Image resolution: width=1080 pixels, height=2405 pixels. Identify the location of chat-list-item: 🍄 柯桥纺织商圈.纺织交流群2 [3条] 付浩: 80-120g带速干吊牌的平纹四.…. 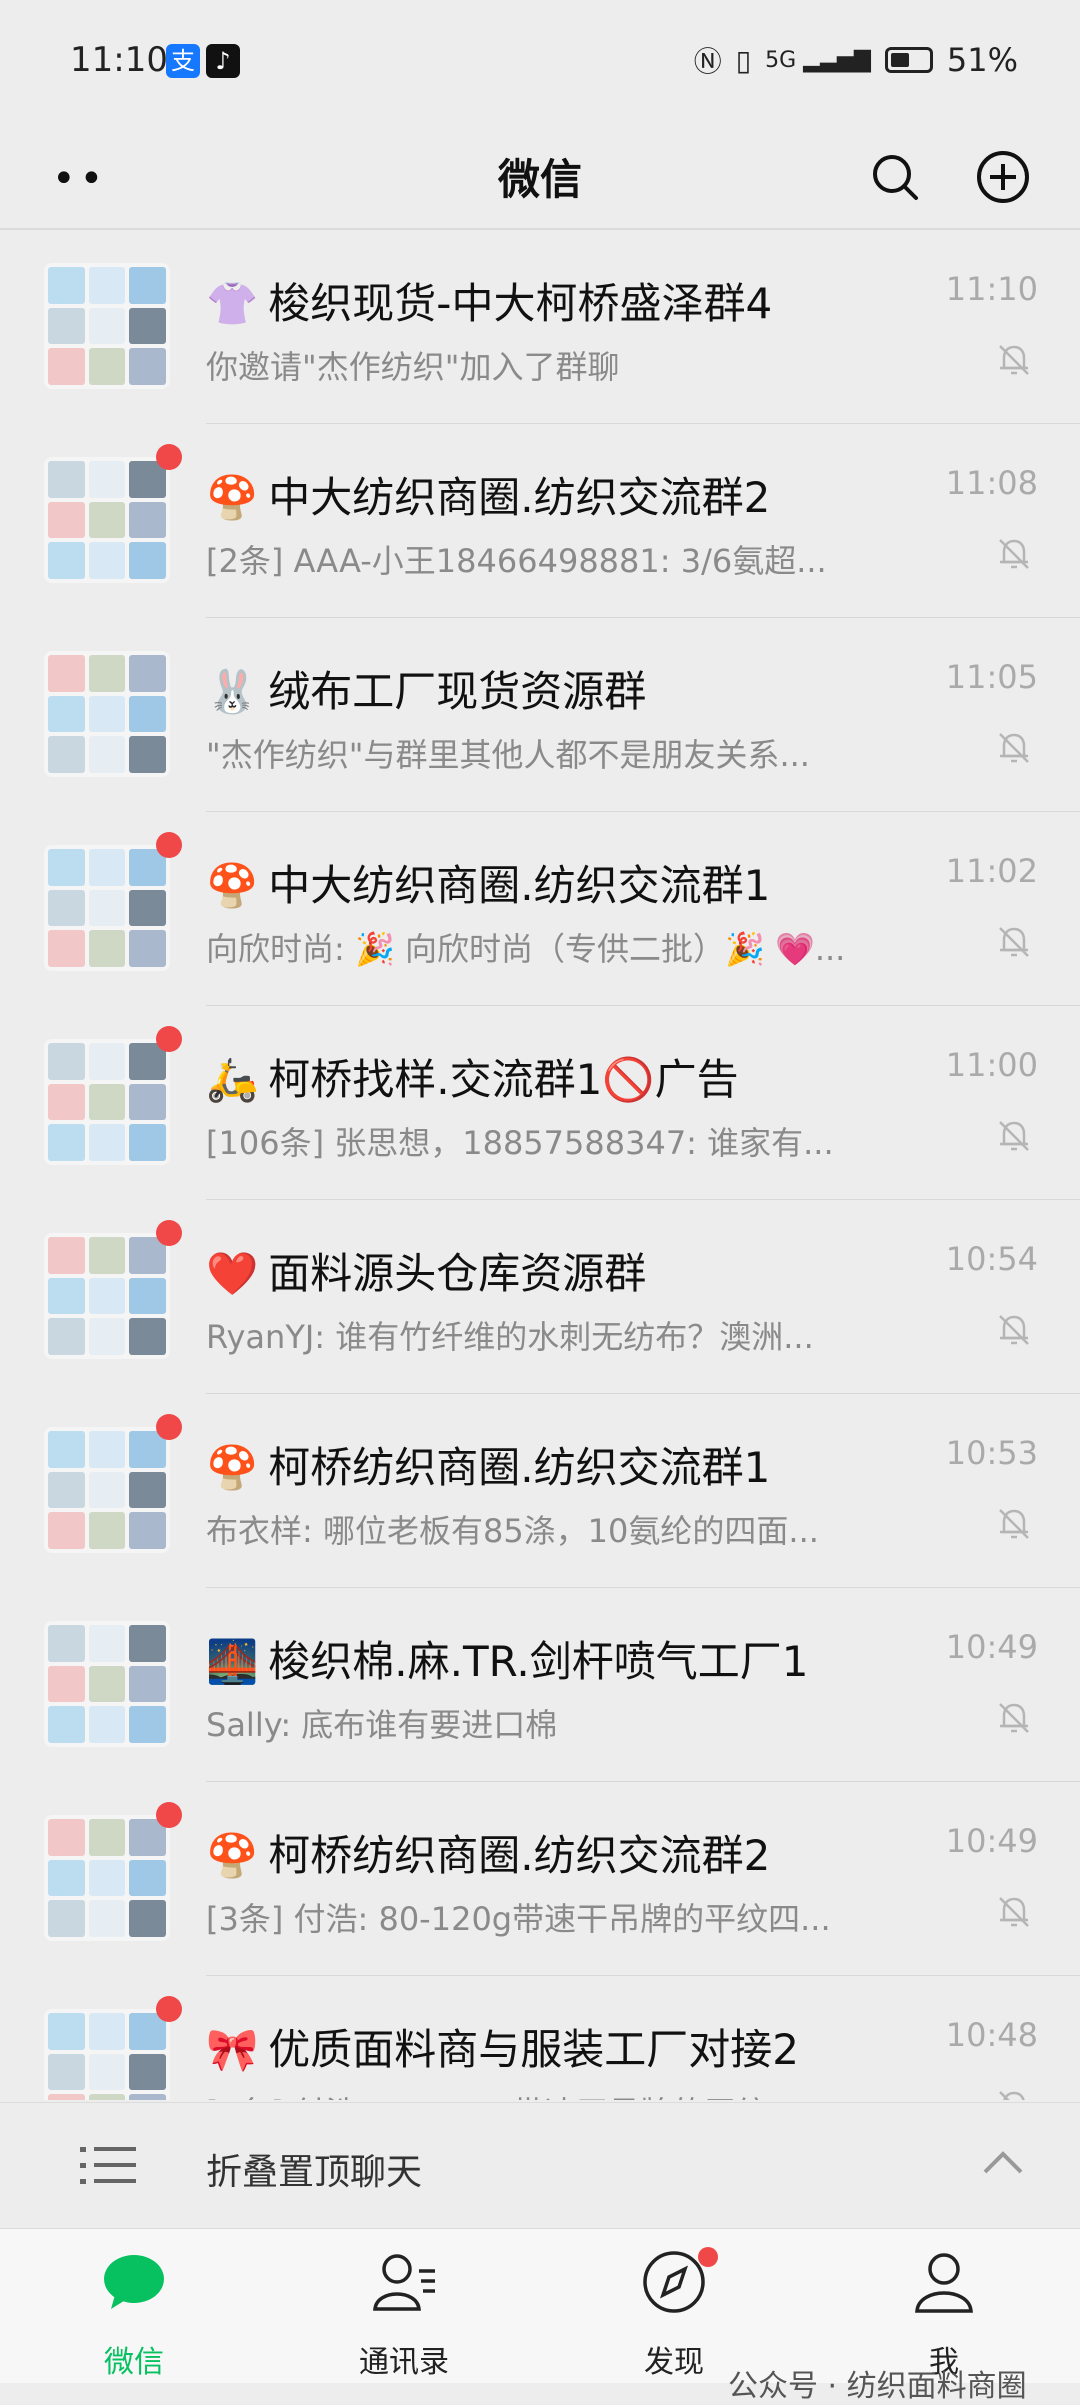
(540, 1879).